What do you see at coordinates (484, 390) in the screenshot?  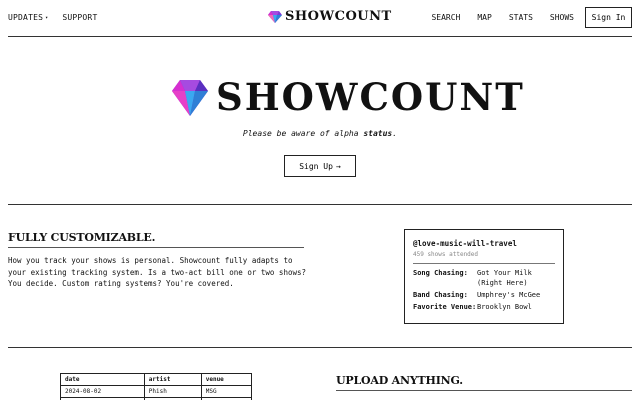 I see `upload-underline` at bounding box center [484, 390].